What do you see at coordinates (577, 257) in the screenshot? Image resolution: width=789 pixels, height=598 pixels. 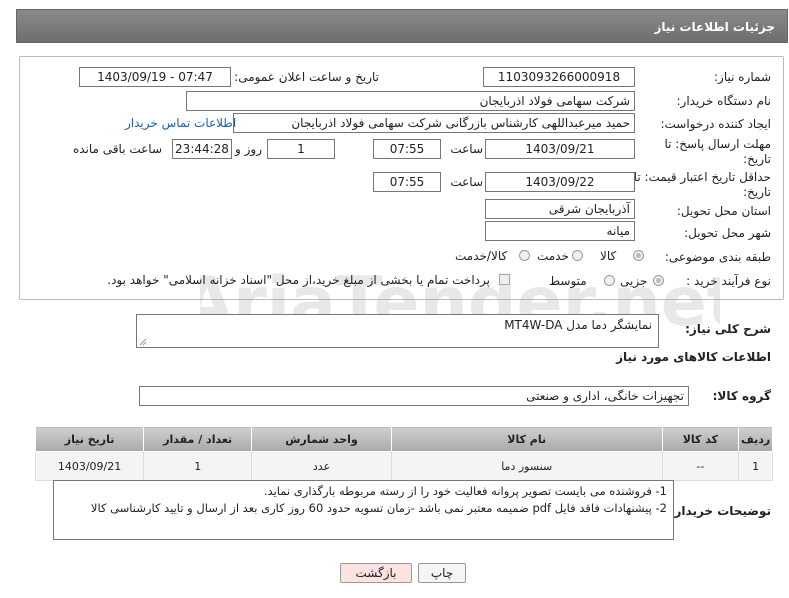 I see `category-radio-service` at bounding box center [577, 257].